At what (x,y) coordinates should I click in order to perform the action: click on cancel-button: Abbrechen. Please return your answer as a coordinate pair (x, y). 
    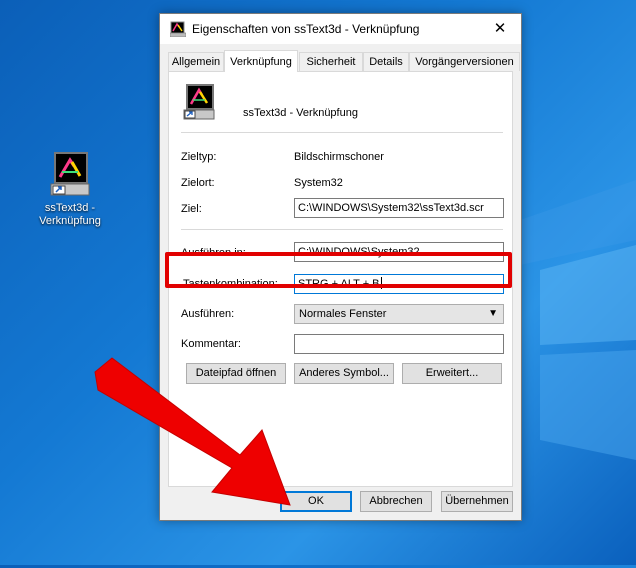
    Looking at the image, I should click on (396, 501).